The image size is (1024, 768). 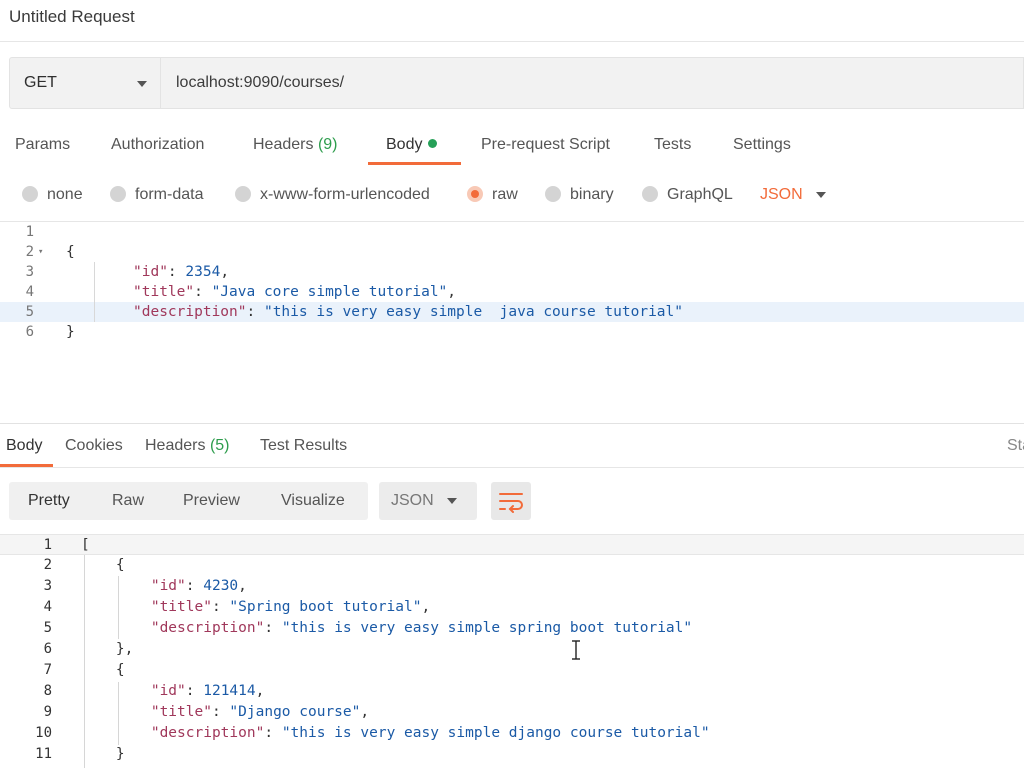 I want to click on radio-x-www-form-urlencoded: x-www-form-urlencoded, so click(x=332, y=195).